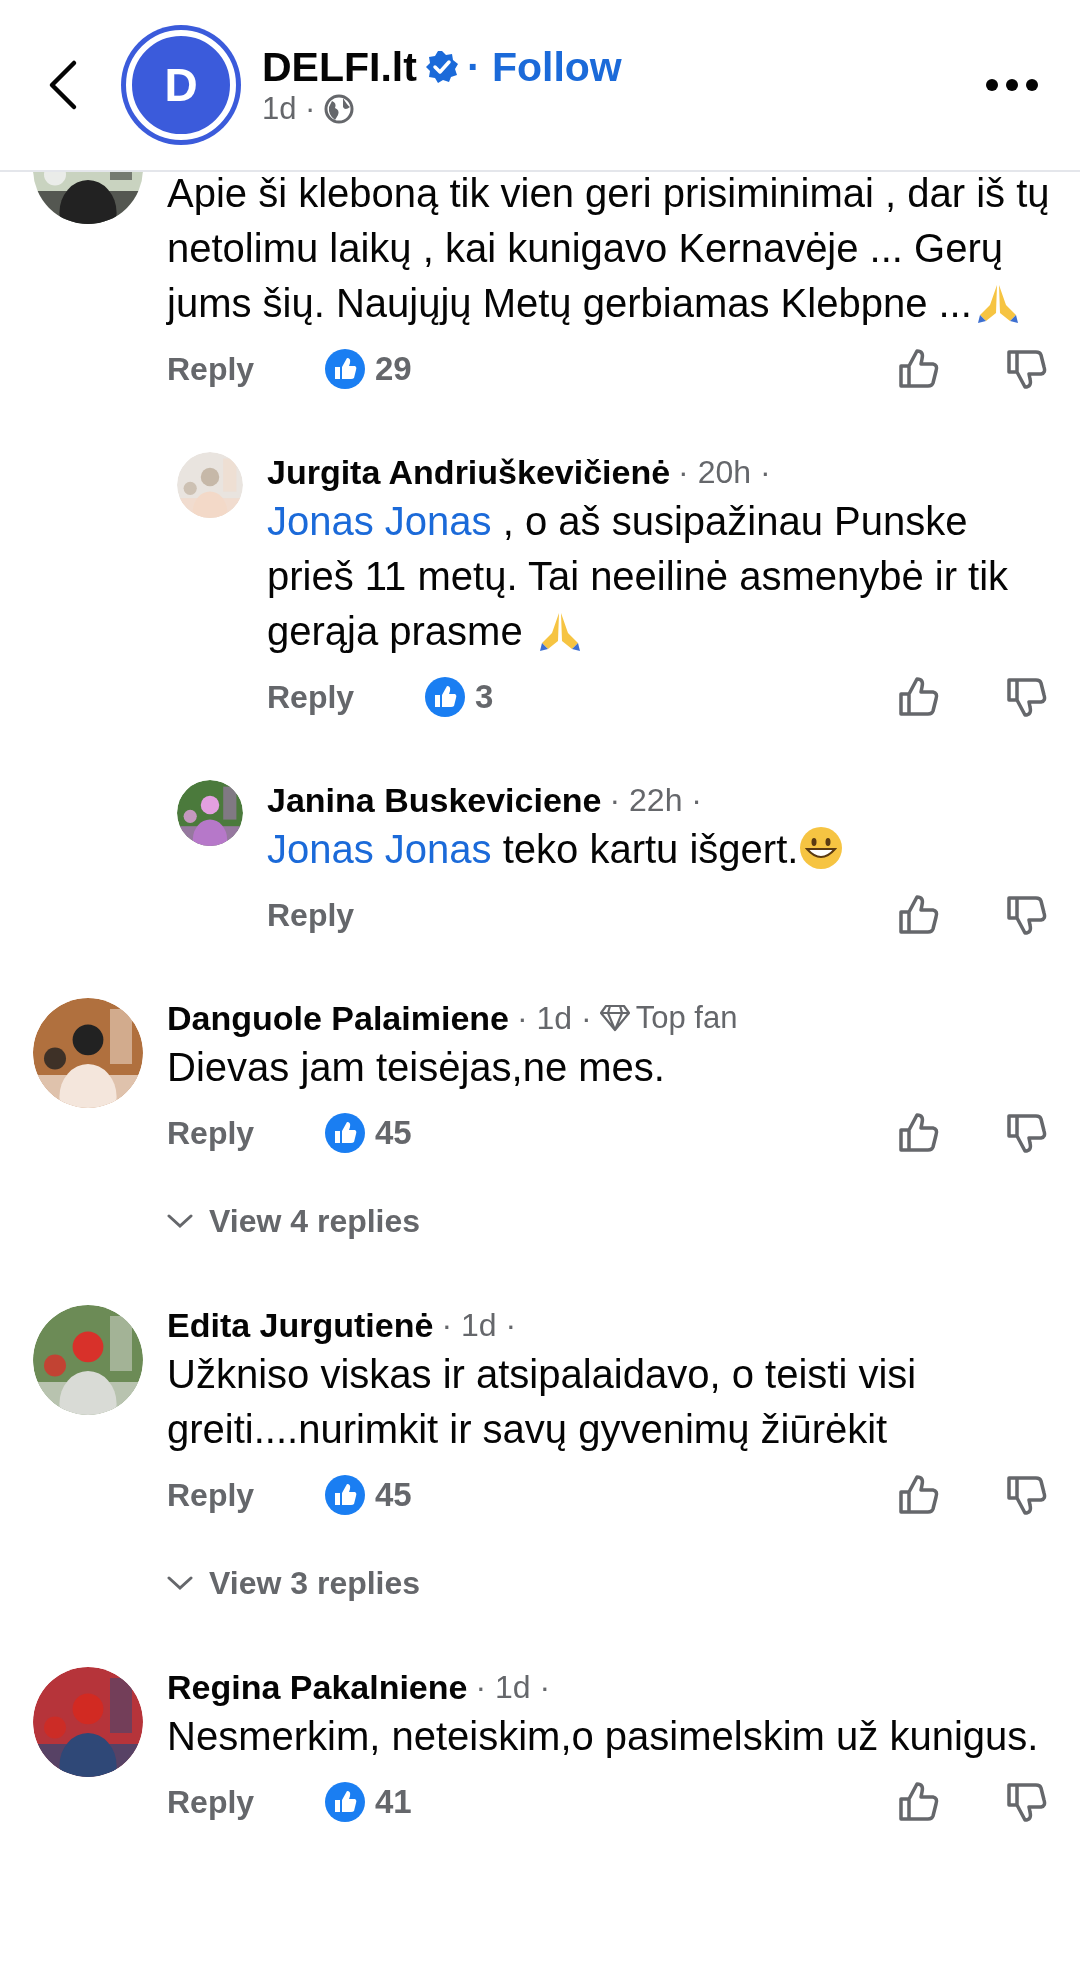 The height and width of the screenshot is (1967, 1080). Describe the element at coordinates (339, 67) in the screenshot. I see `page-name: DELFI.lt` at that location.